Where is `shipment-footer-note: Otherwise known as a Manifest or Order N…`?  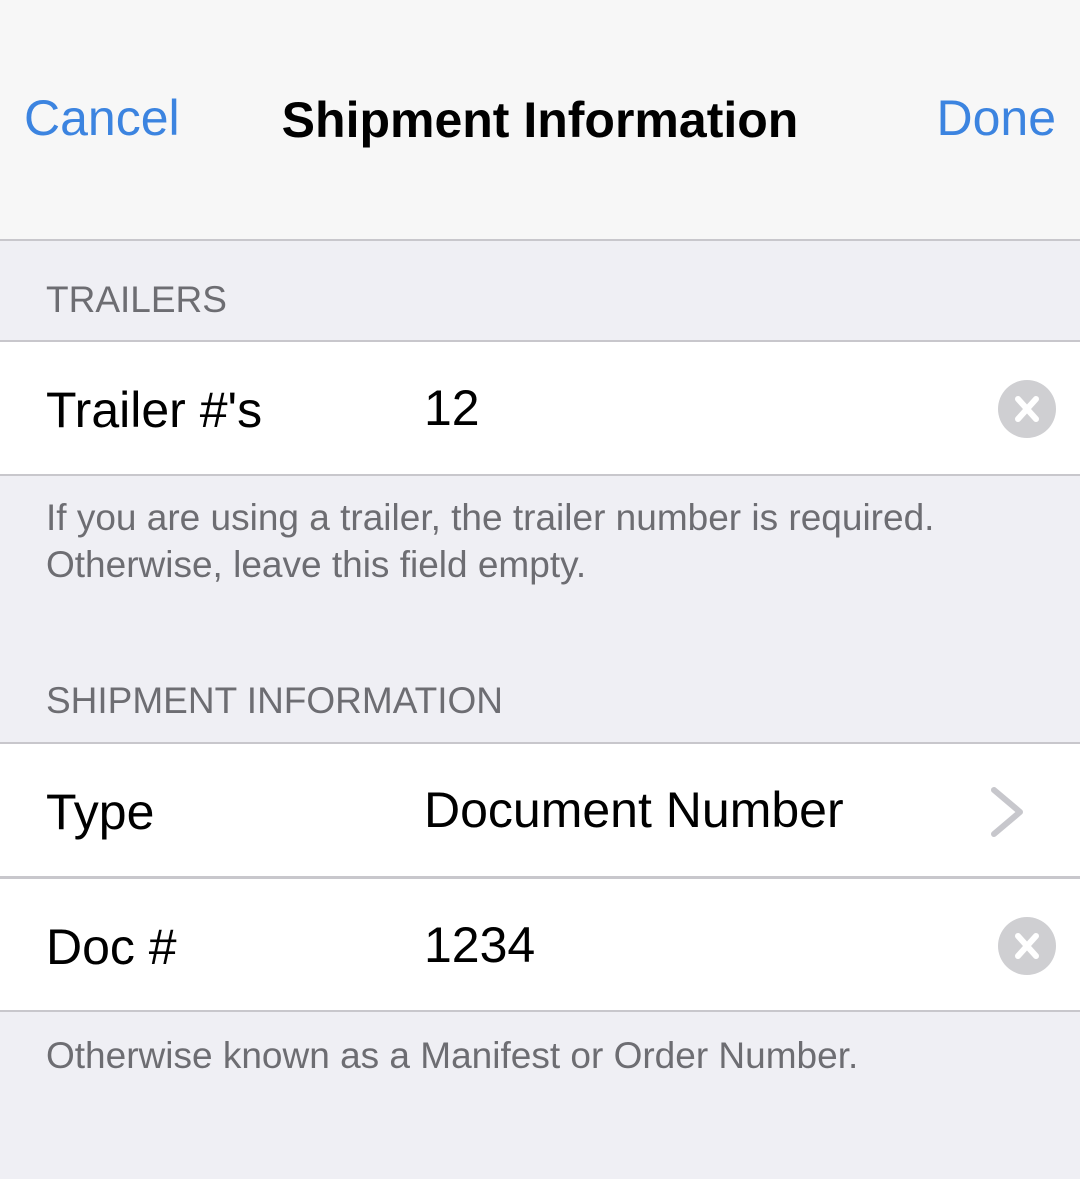 shipment-footer-note: Otherwise known as a Manifest or Order N… is located at coordinates (452, 1055).